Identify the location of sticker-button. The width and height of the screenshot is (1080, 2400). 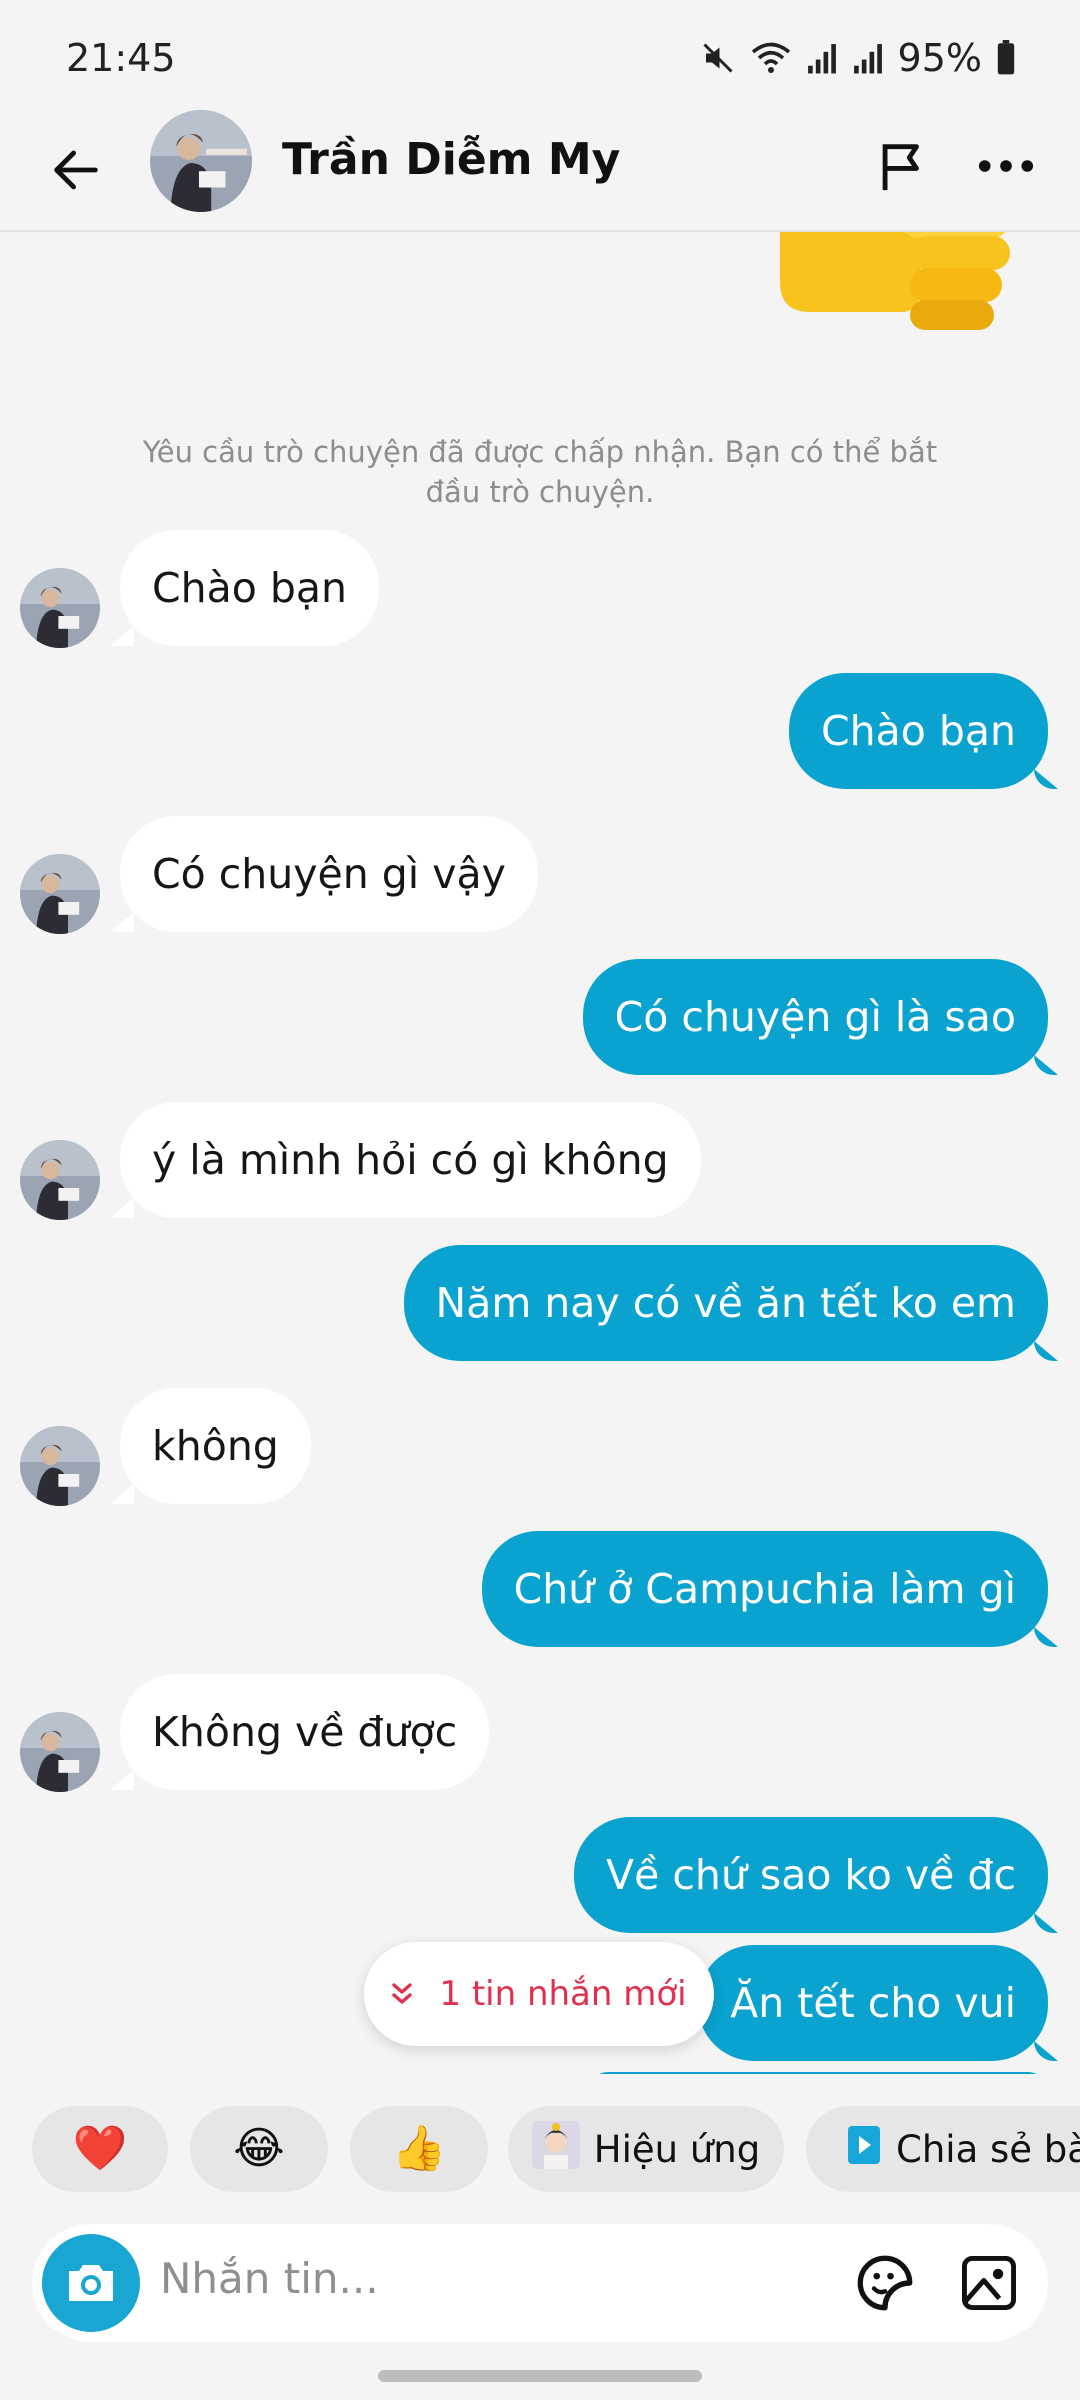
(885, 2283).